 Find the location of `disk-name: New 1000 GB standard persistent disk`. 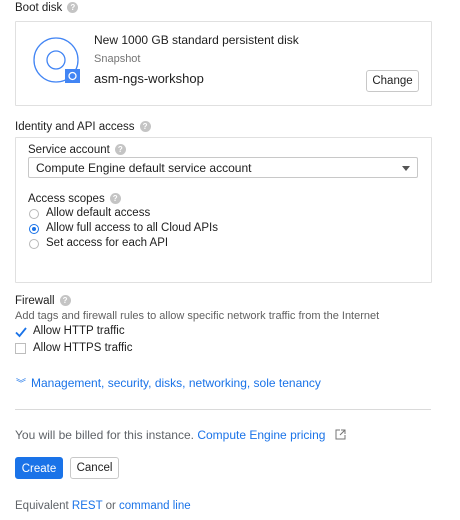

disk-name: New 1000 GB standard persistent disk is located at coordinates (196, 40).